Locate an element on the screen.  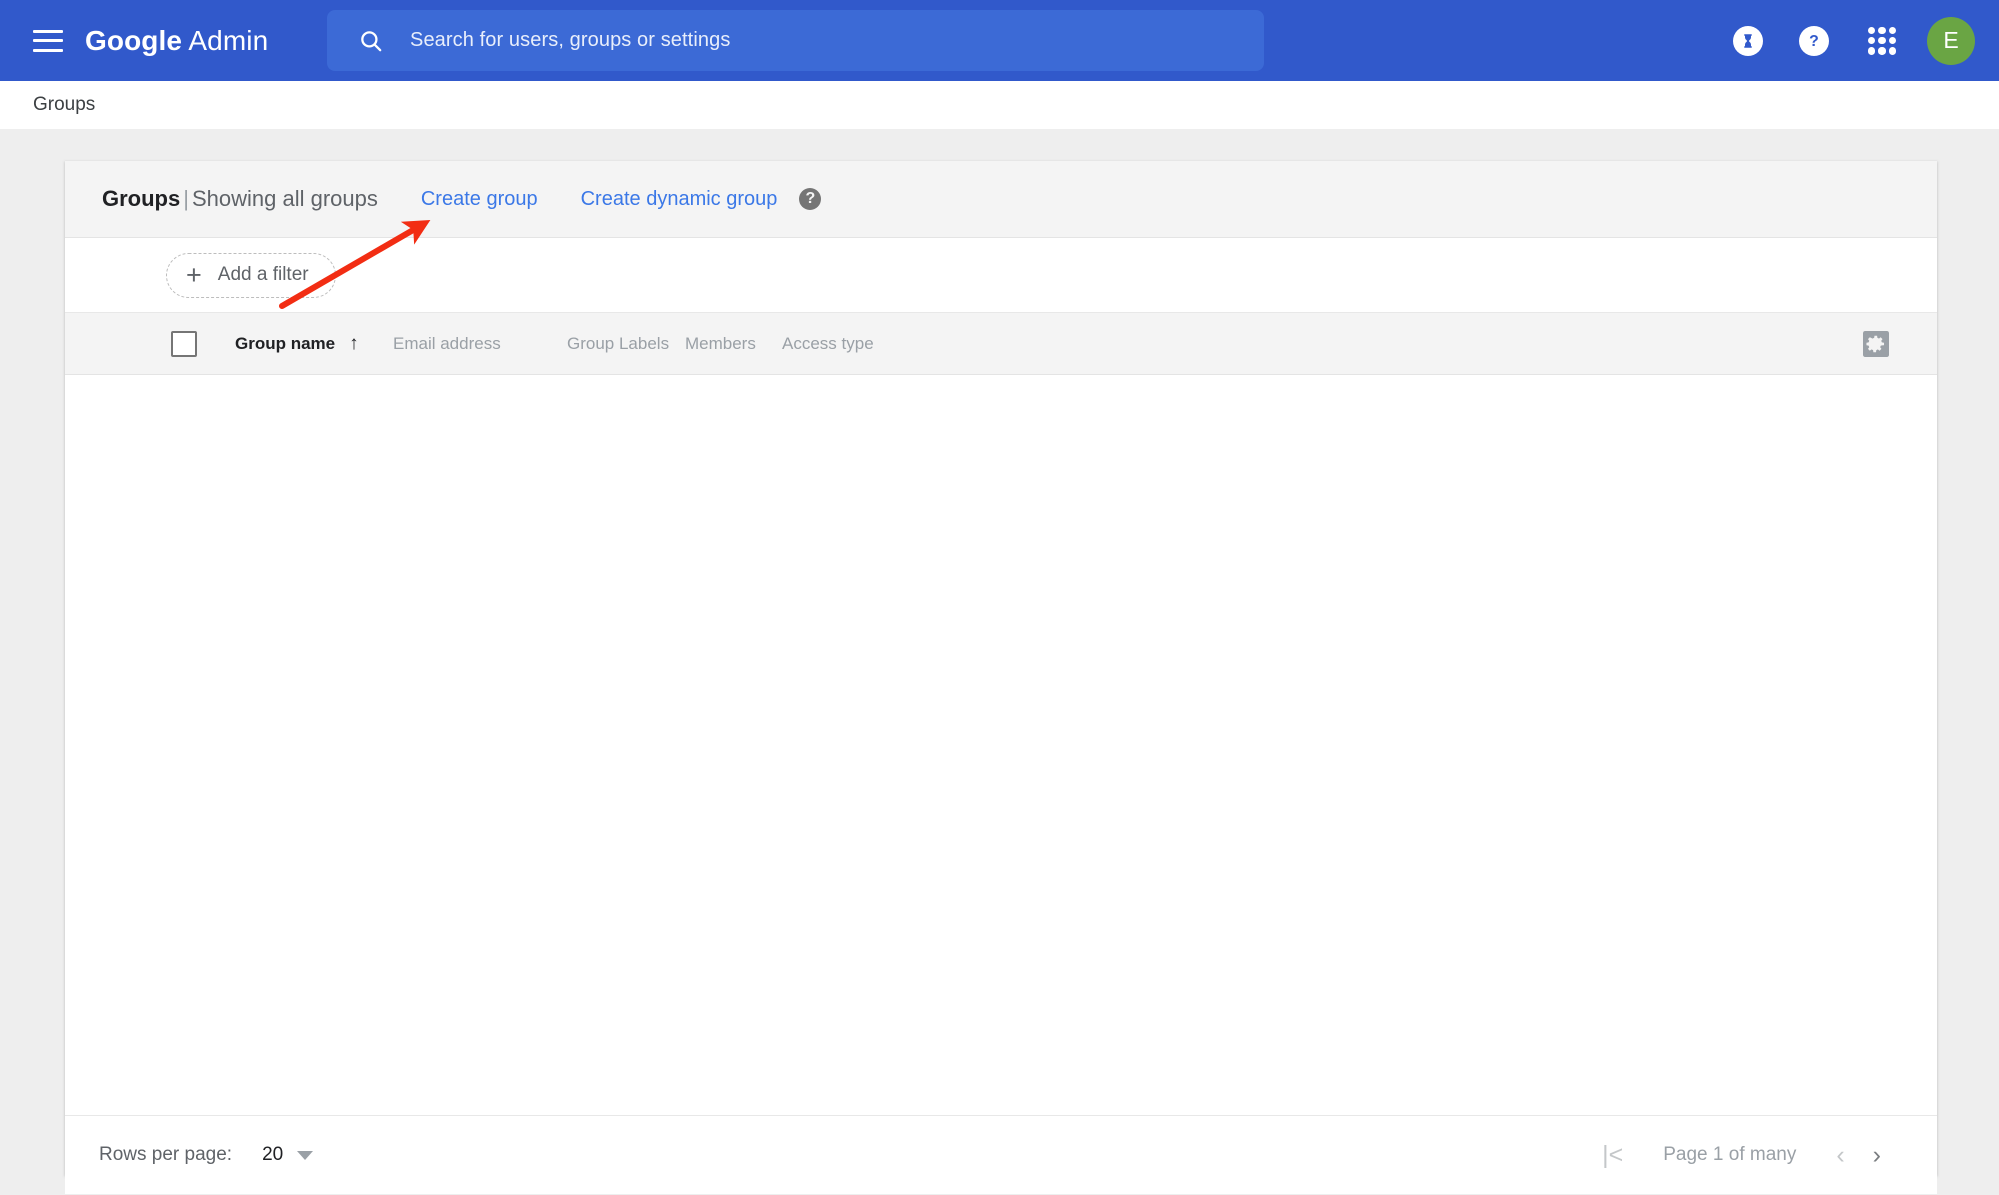
hourglass-icon is located at coordinates (1748, 40).